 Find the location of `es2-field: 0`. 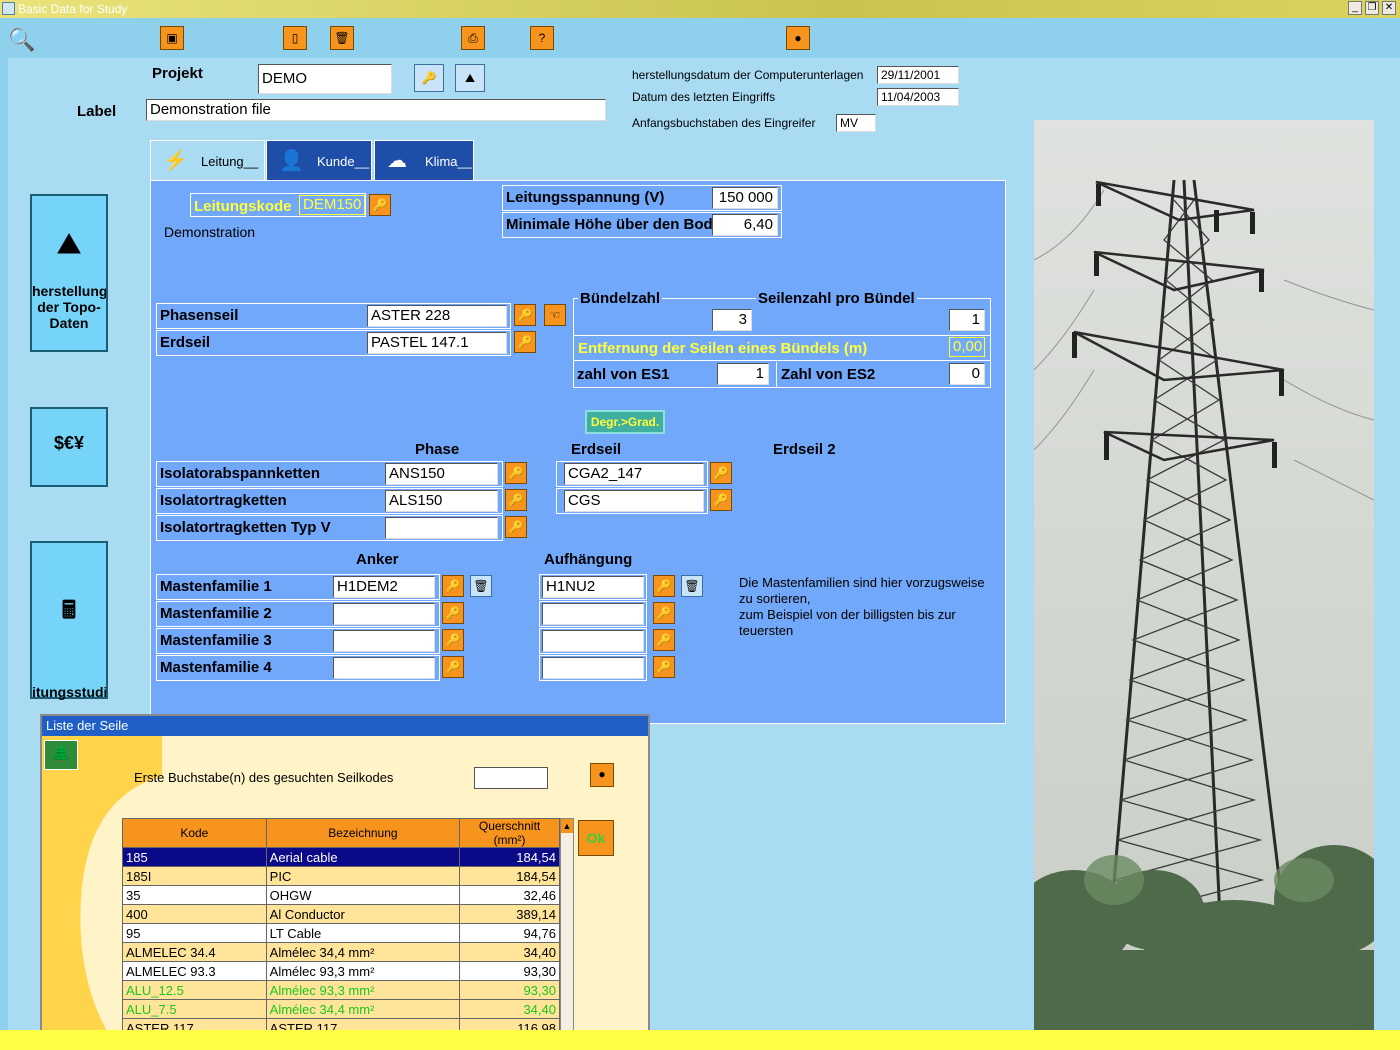

es2-field: 0 is located at coordinates (967, 374).